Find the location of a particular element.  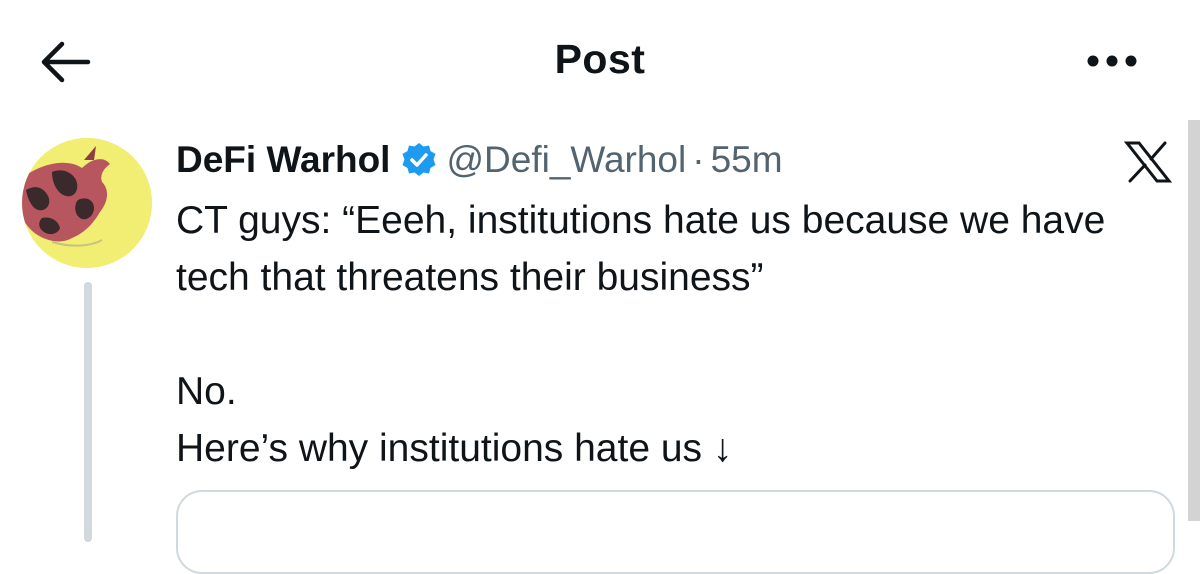

x-logo-icon is located at coordinates (1148, 162).